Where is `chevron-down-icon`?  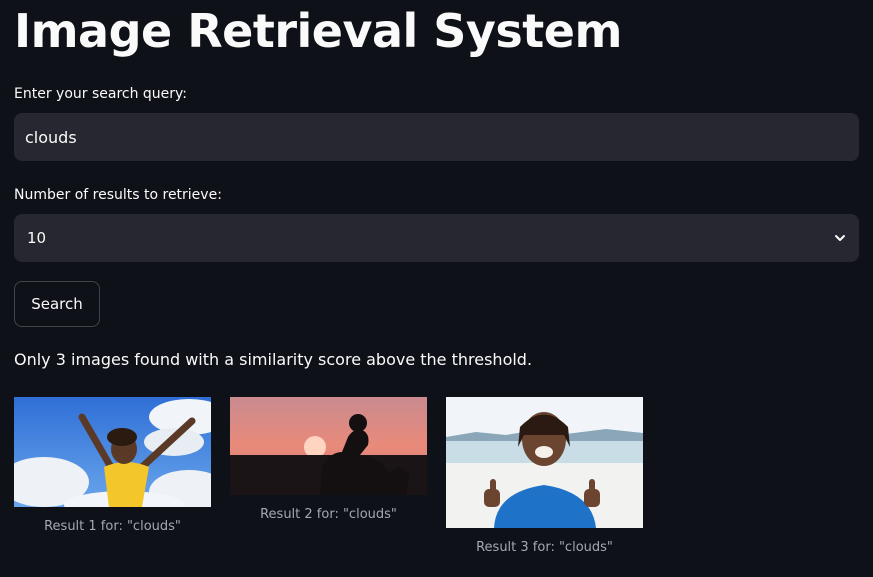
chevron-down-icon is located at coordinates (840, 238).